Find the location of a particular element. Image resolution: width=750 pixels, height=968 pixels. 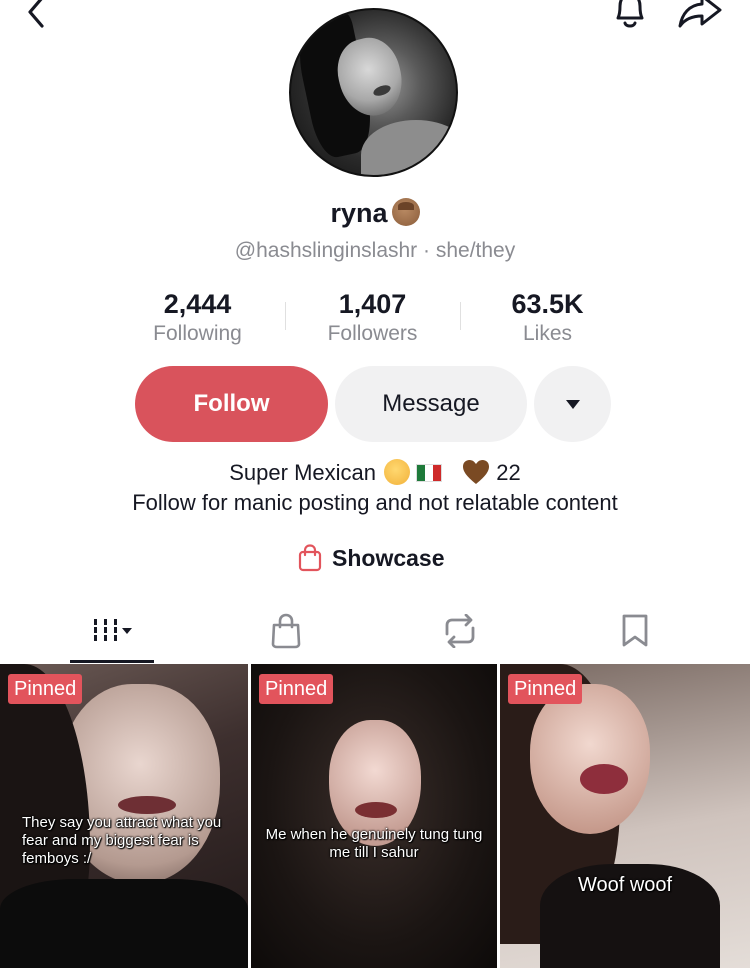

showcase-link: Showcase is located at coordinates (371, 558).